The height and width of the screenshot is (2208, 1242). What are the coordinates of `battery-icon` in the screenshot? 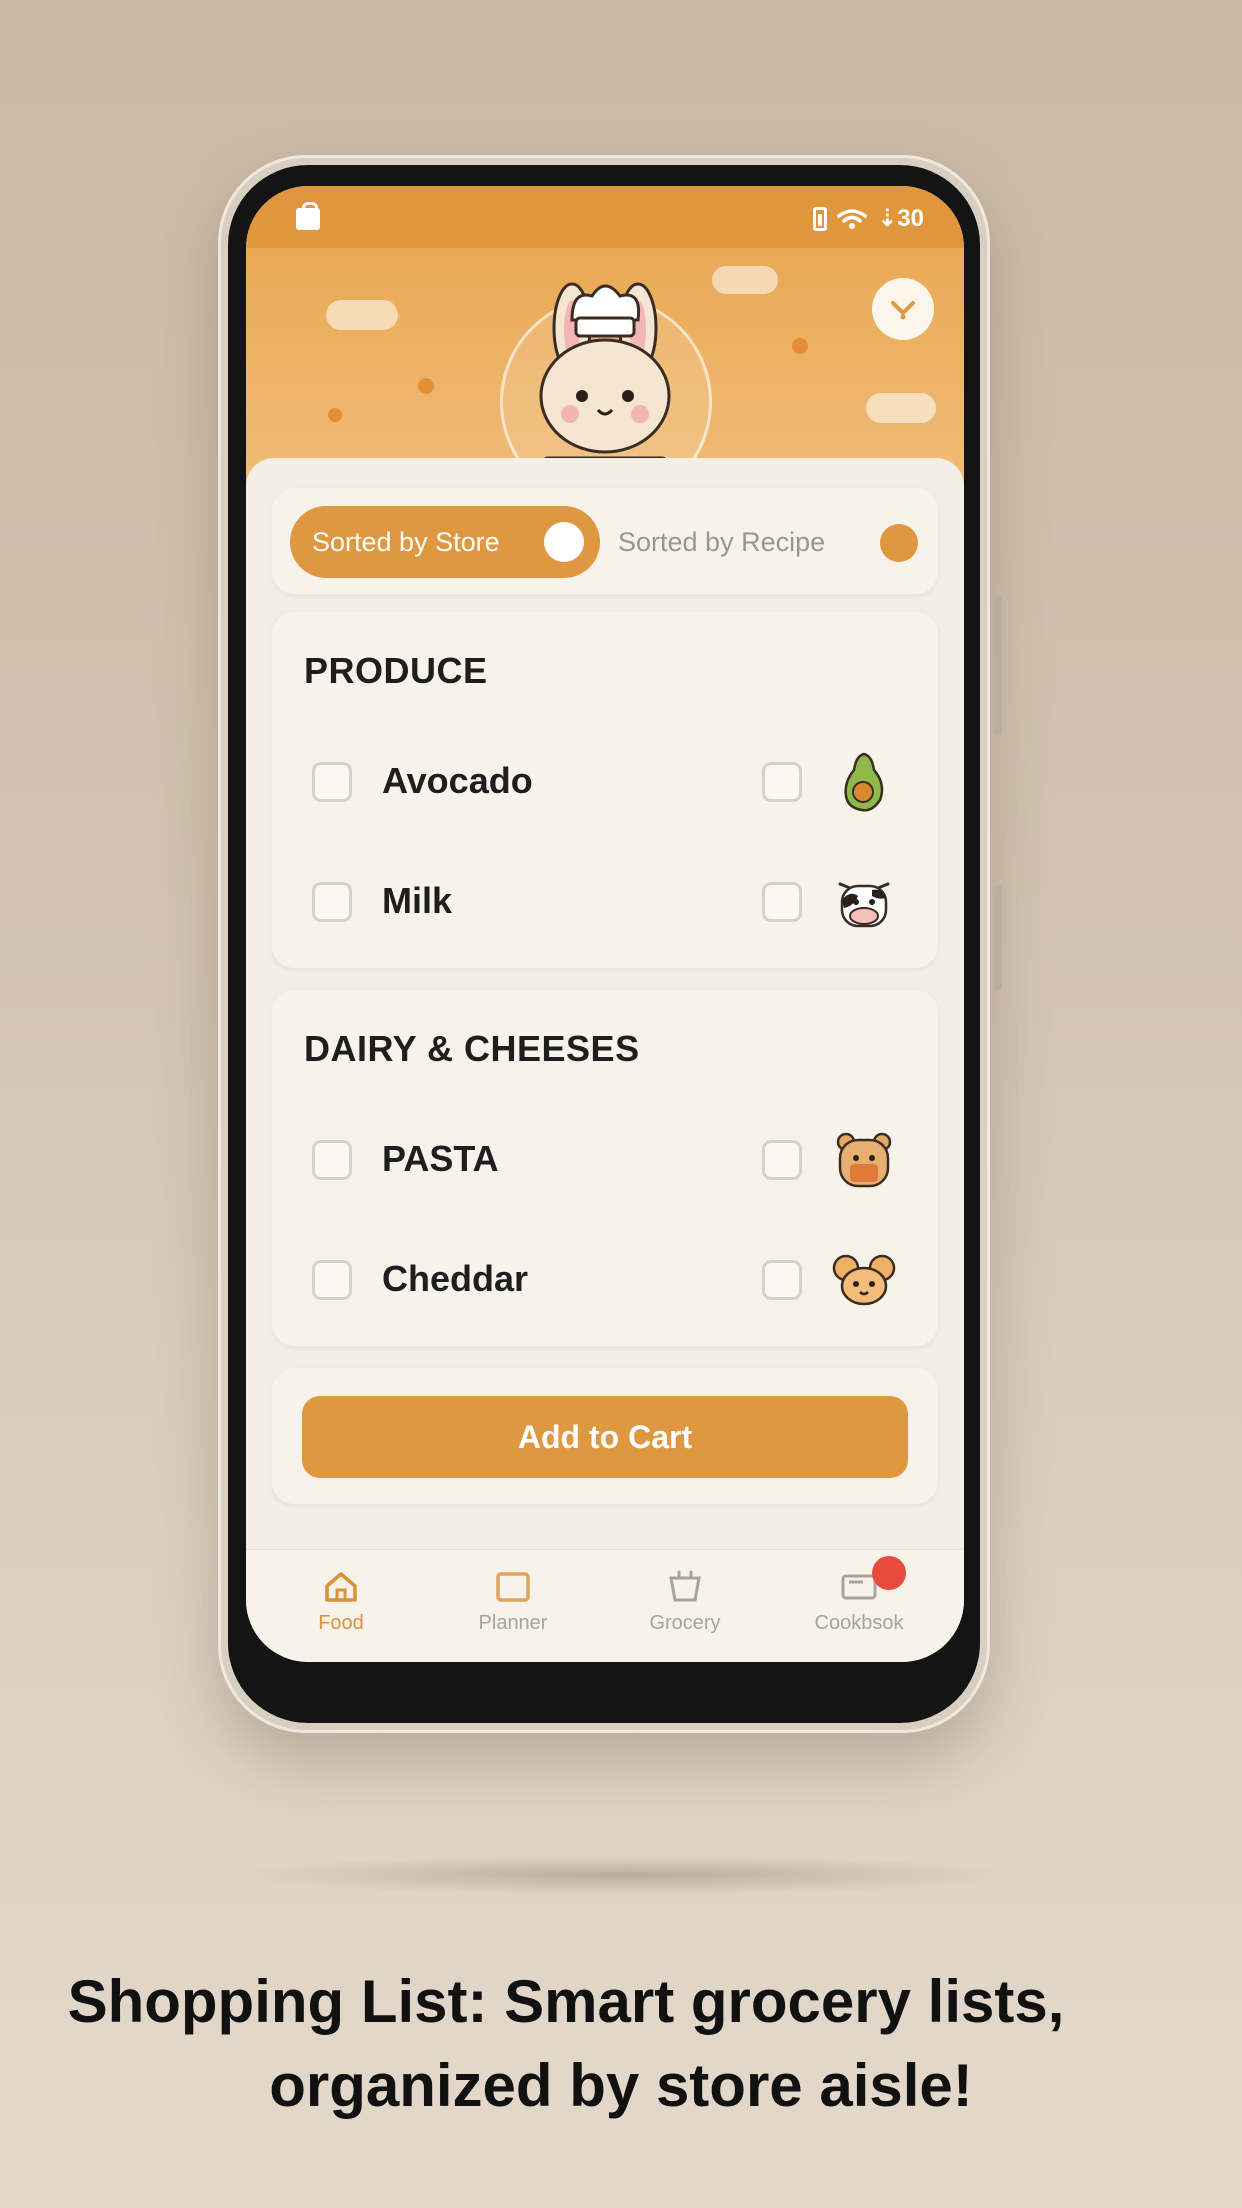 It's located at (820, 218).